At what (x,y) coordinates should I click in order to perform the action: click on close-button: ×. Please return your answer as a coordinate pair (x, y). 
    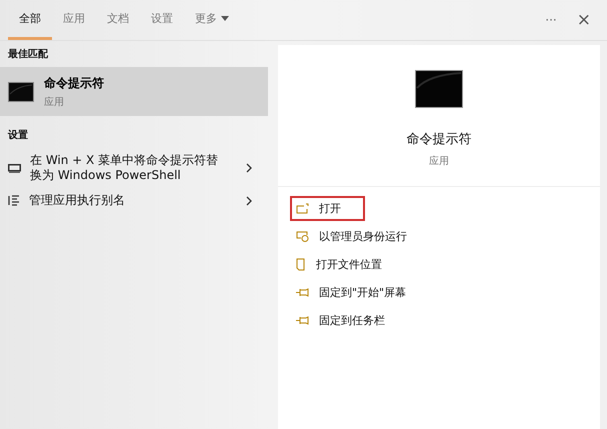
    Looking at the image, I should click on (583, 20).